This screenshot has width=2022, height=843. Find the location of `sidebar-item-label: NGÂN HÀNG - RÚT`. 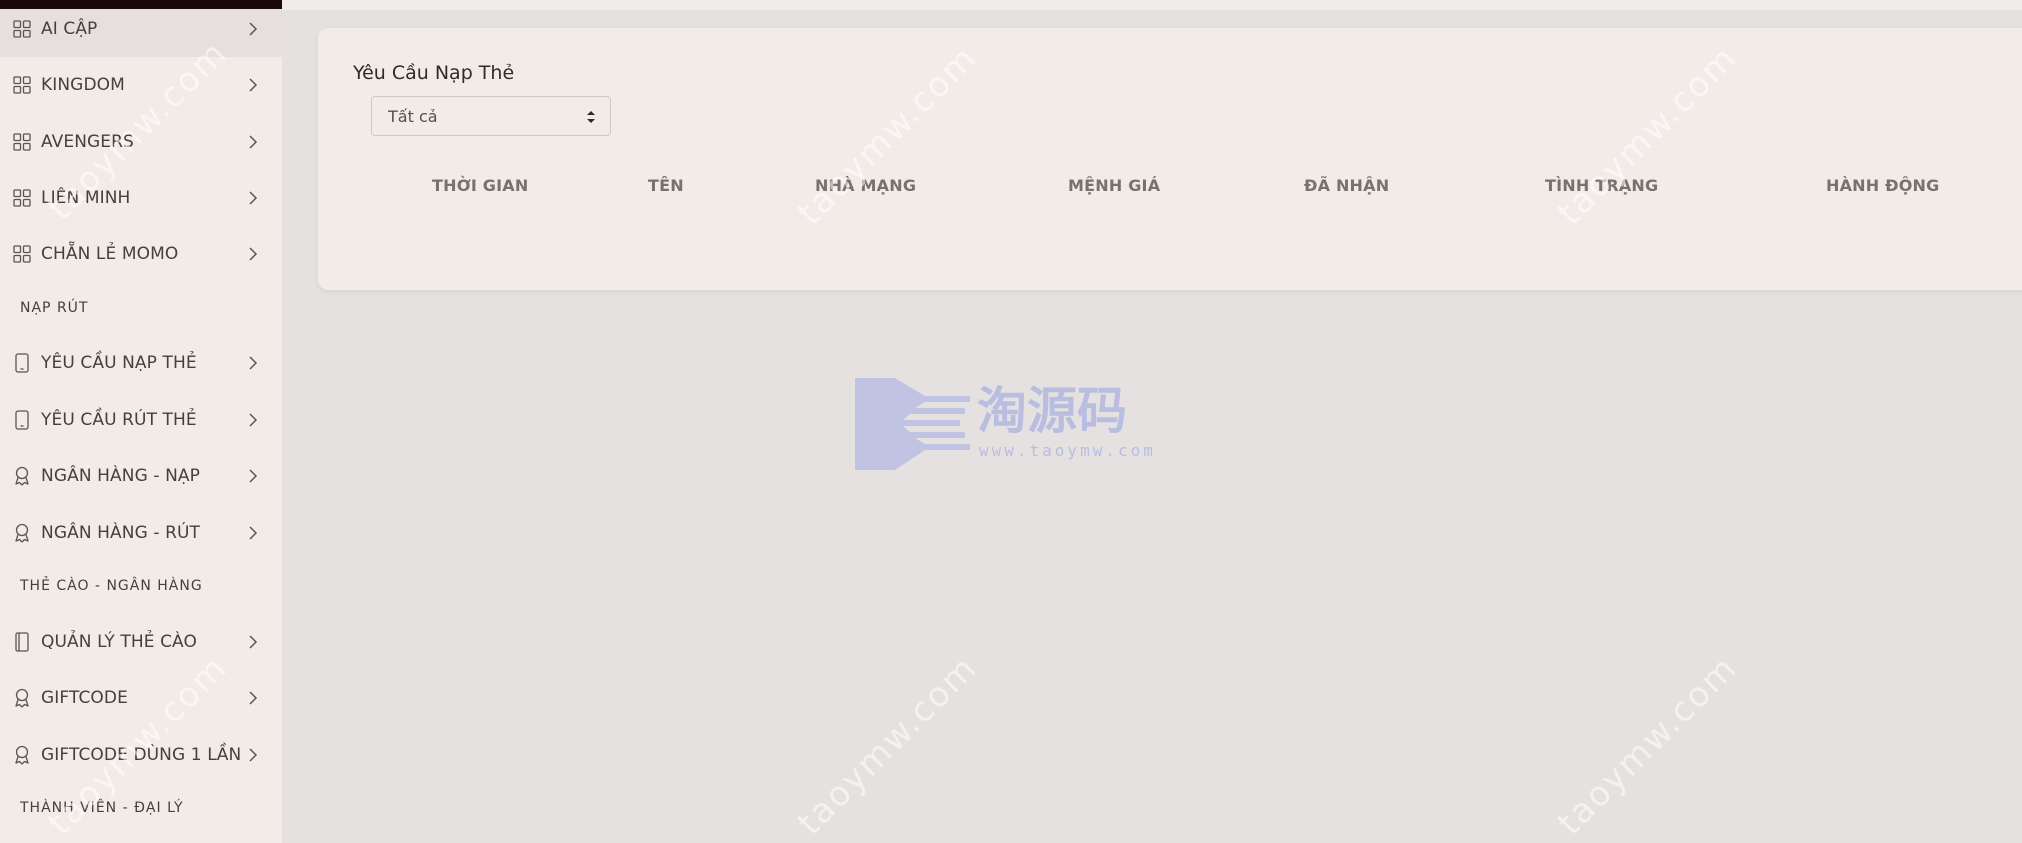

sidebar-item-label: NGÂN HÀNG - RÚT is located at coordinates (121, 533).